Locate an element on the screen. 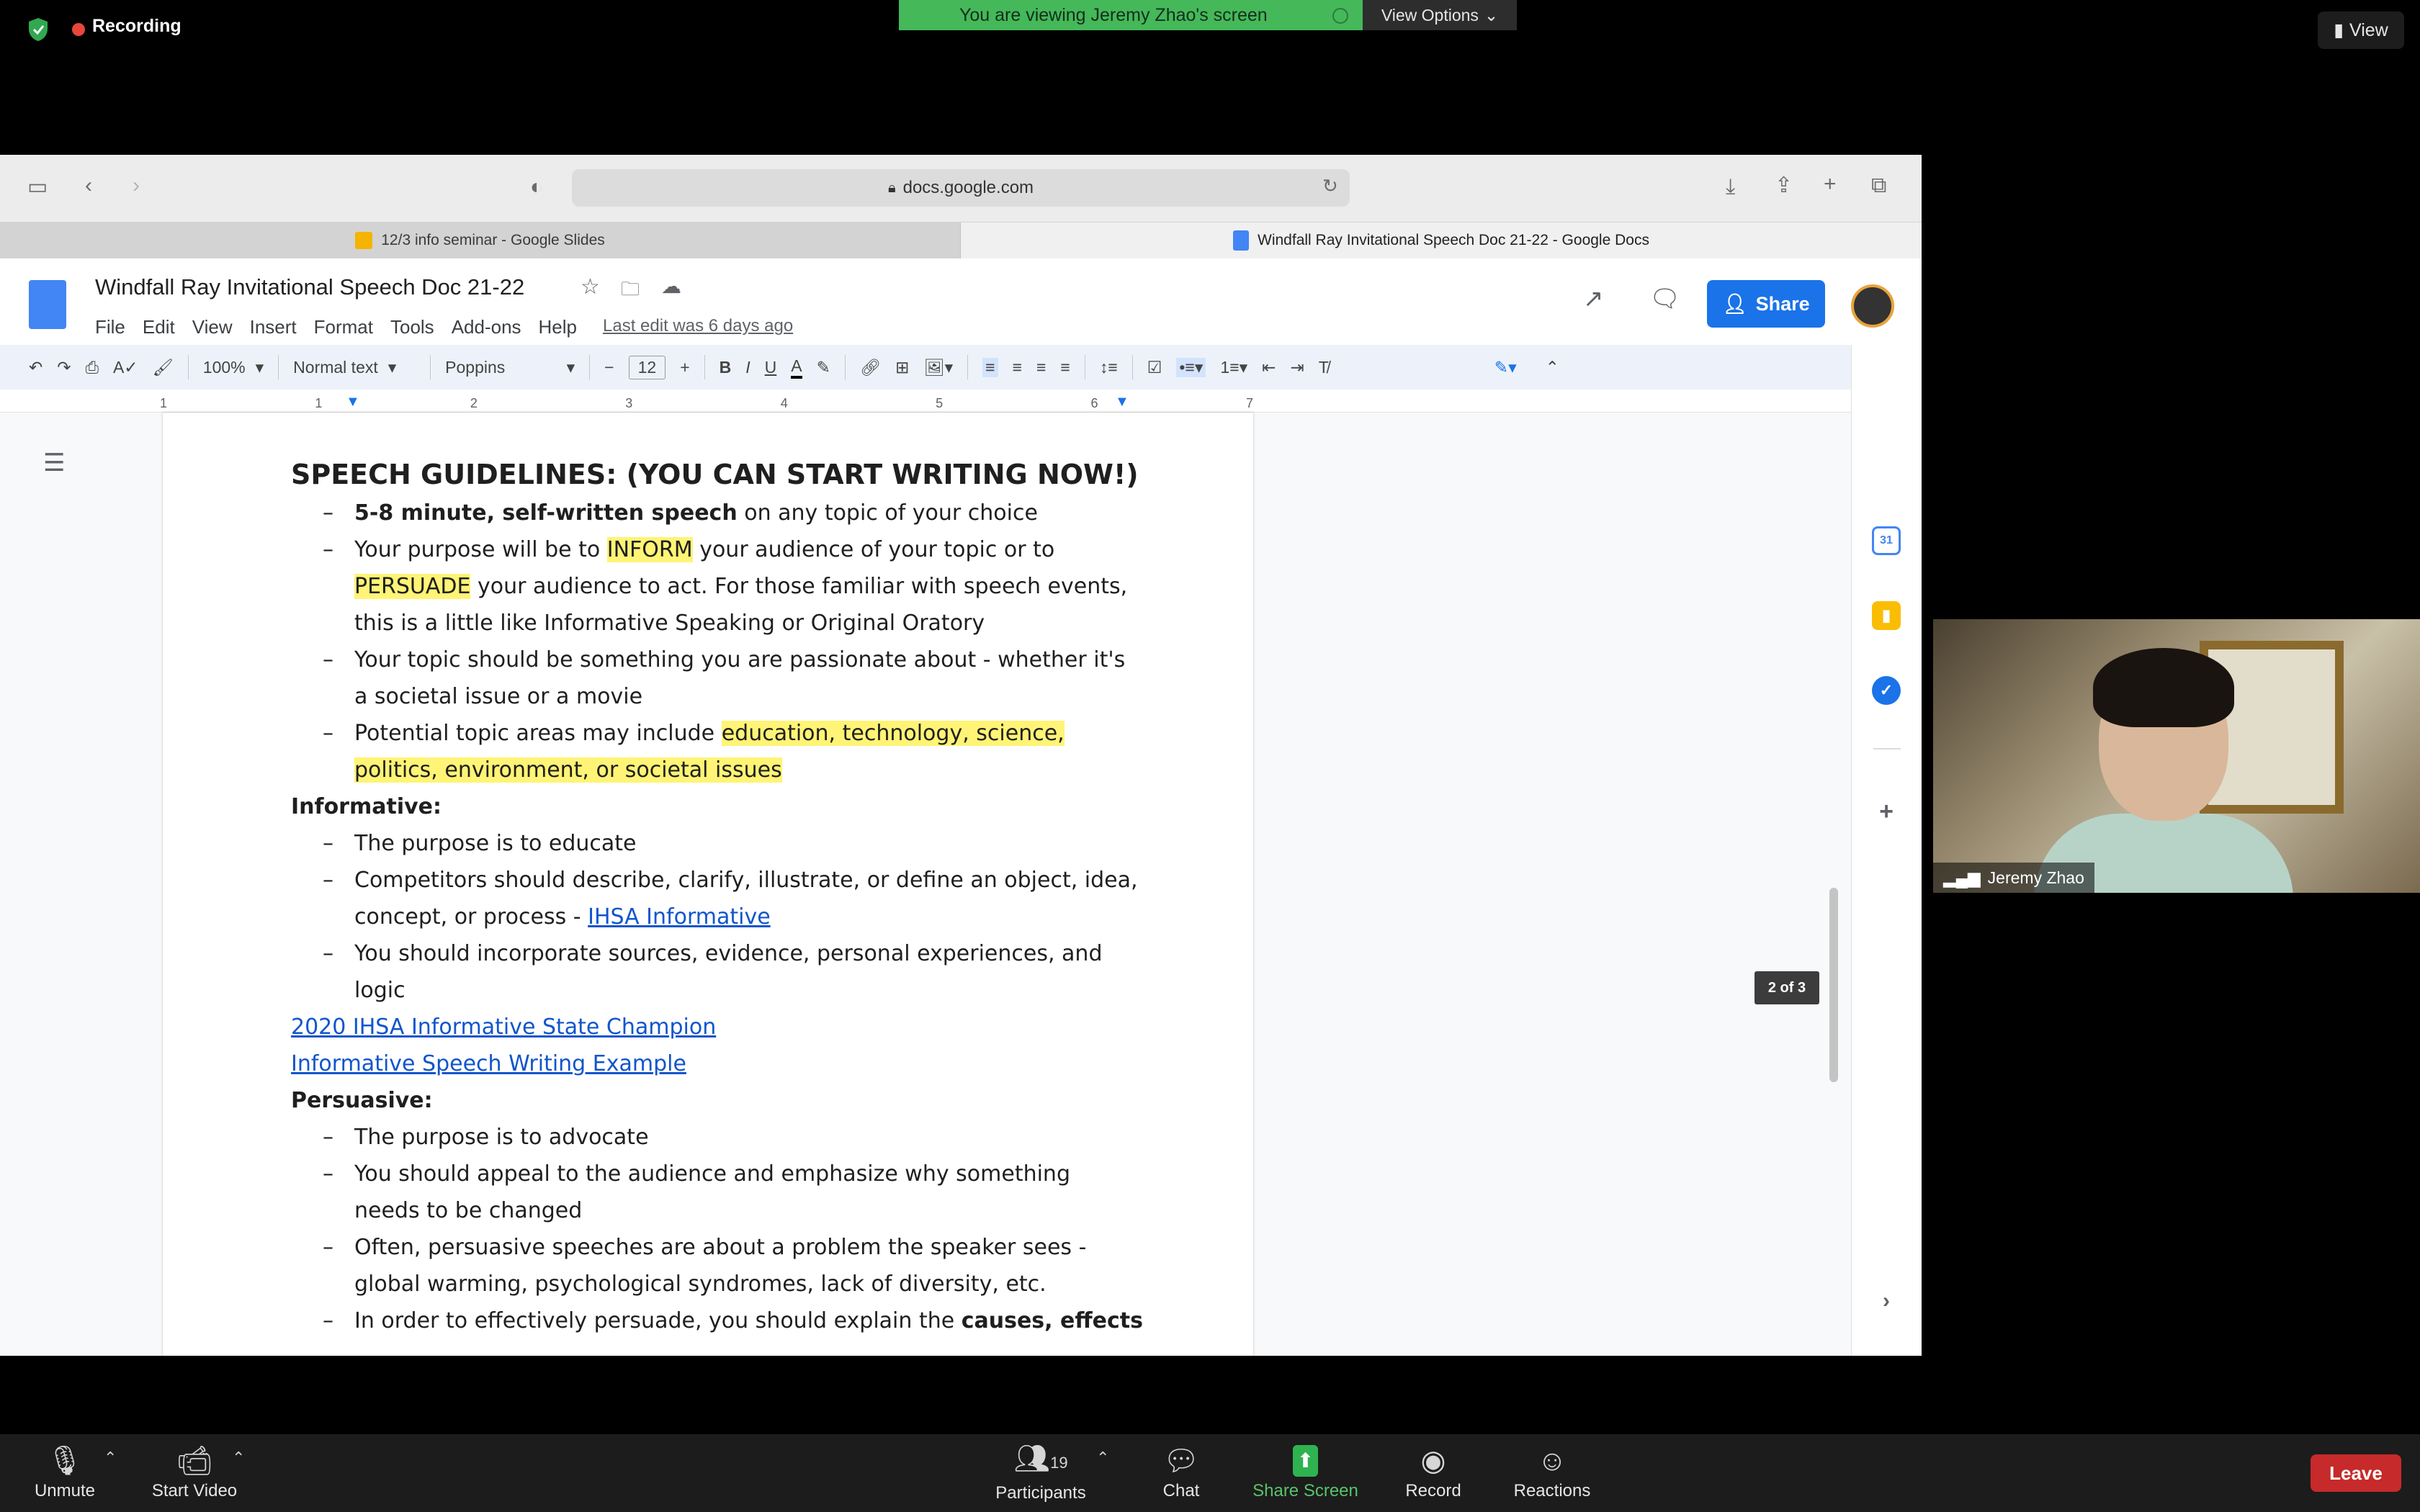 This screenshot has width=2420, height=1512. video-options-chevron-icon: ⌃ is located at coordinates (238, 1458).